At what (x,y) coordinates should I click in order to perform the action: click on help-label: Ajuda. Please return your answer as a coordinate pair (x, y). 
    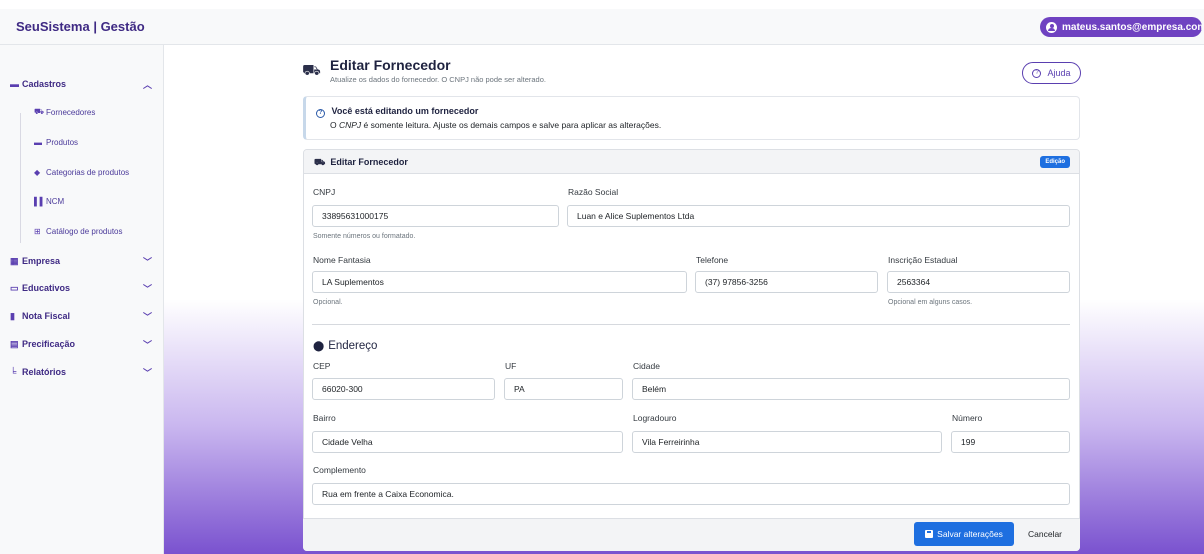
    Looking at the image, I should click on (1059, 73).